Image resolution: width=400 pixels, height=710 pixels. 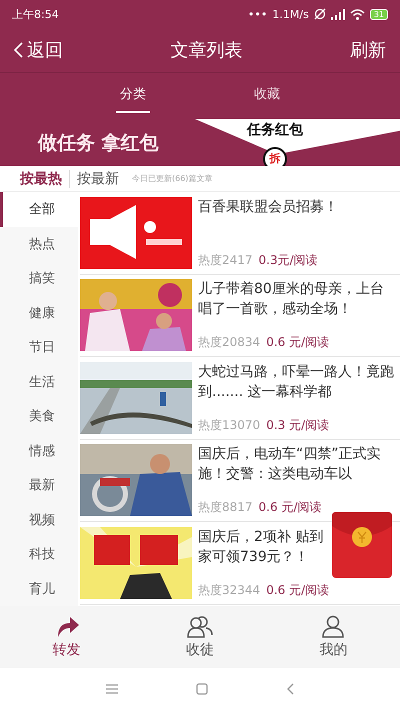 I want to click on back-button: 返回, so click(x=38, y=50).